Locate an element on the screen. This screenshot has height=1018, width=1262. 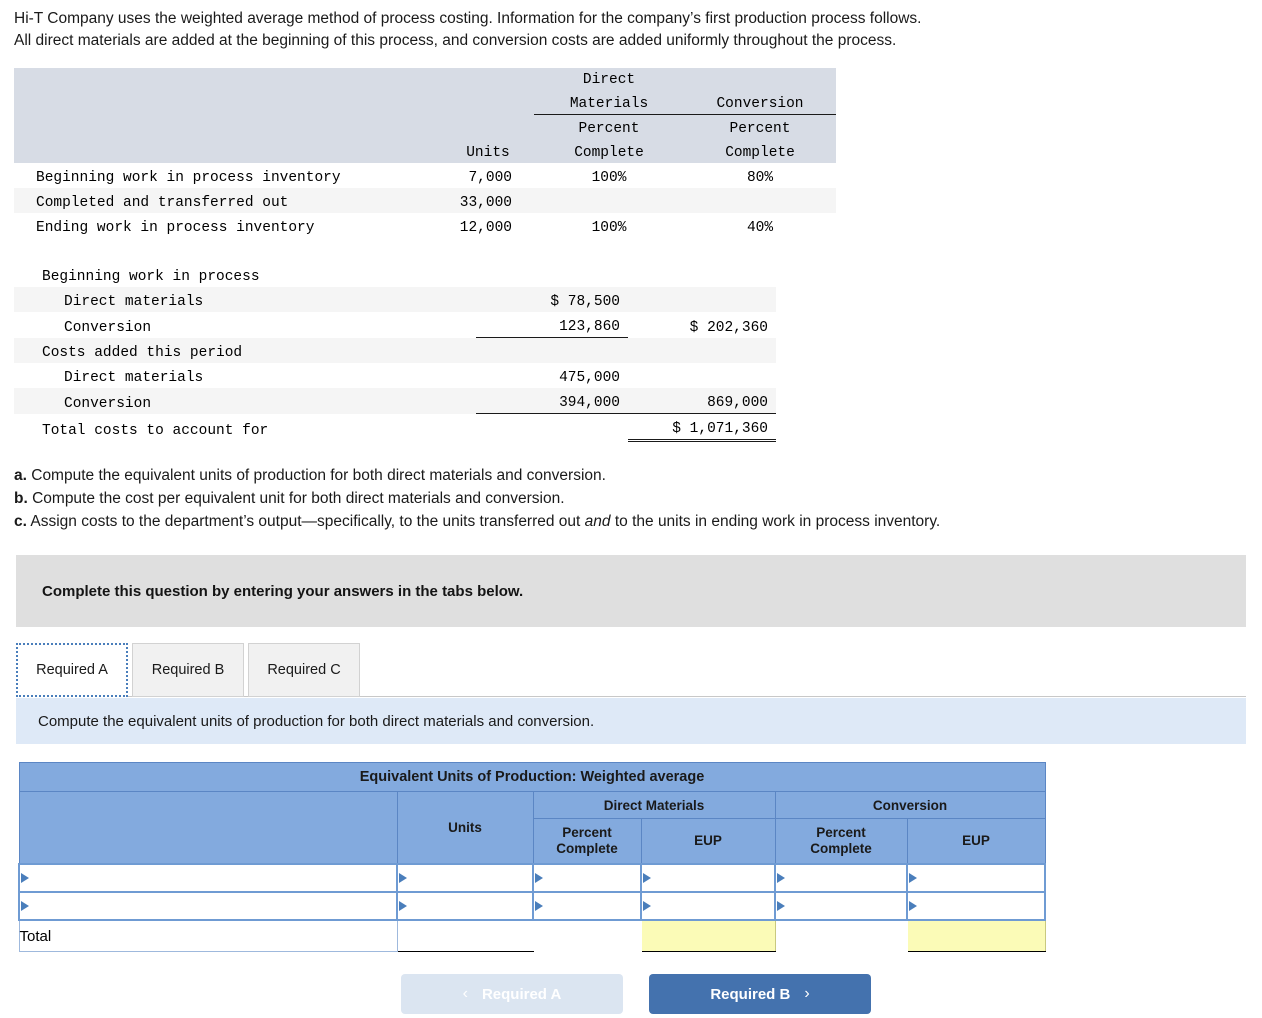
tab-required-c: Required C is located at coordinates (304, 670).